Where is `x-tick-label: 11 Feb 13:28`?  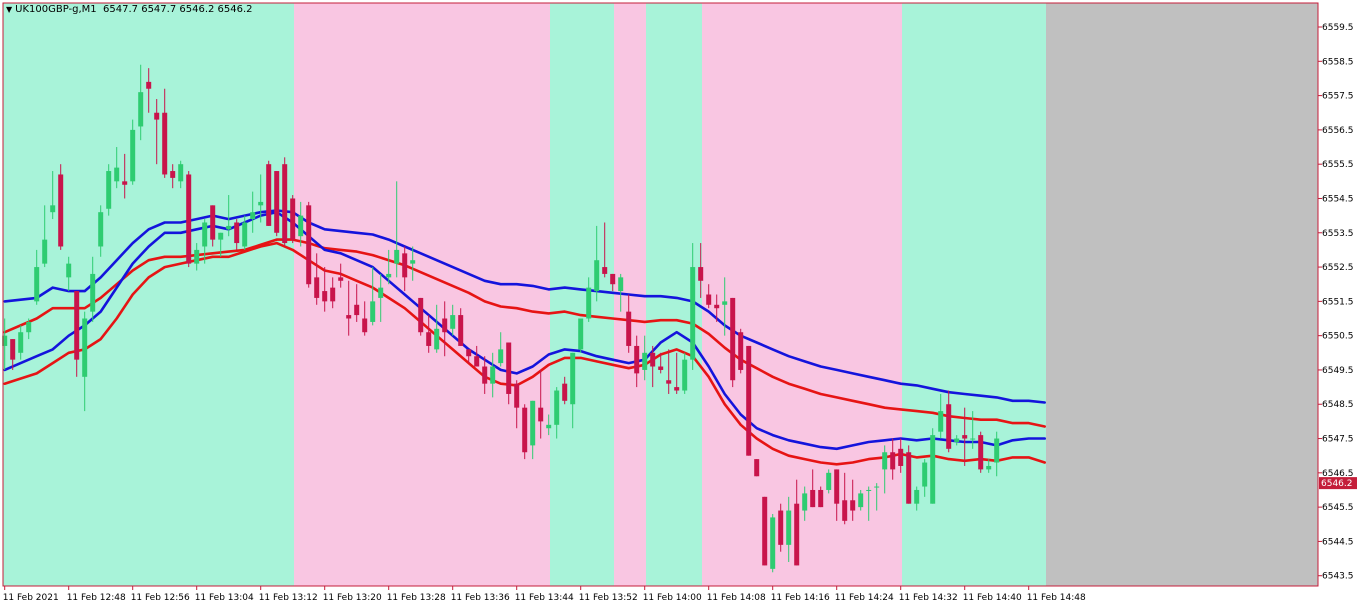 x-tick-label: 11 Feb 13:28 is located at coordinates (416, 598).